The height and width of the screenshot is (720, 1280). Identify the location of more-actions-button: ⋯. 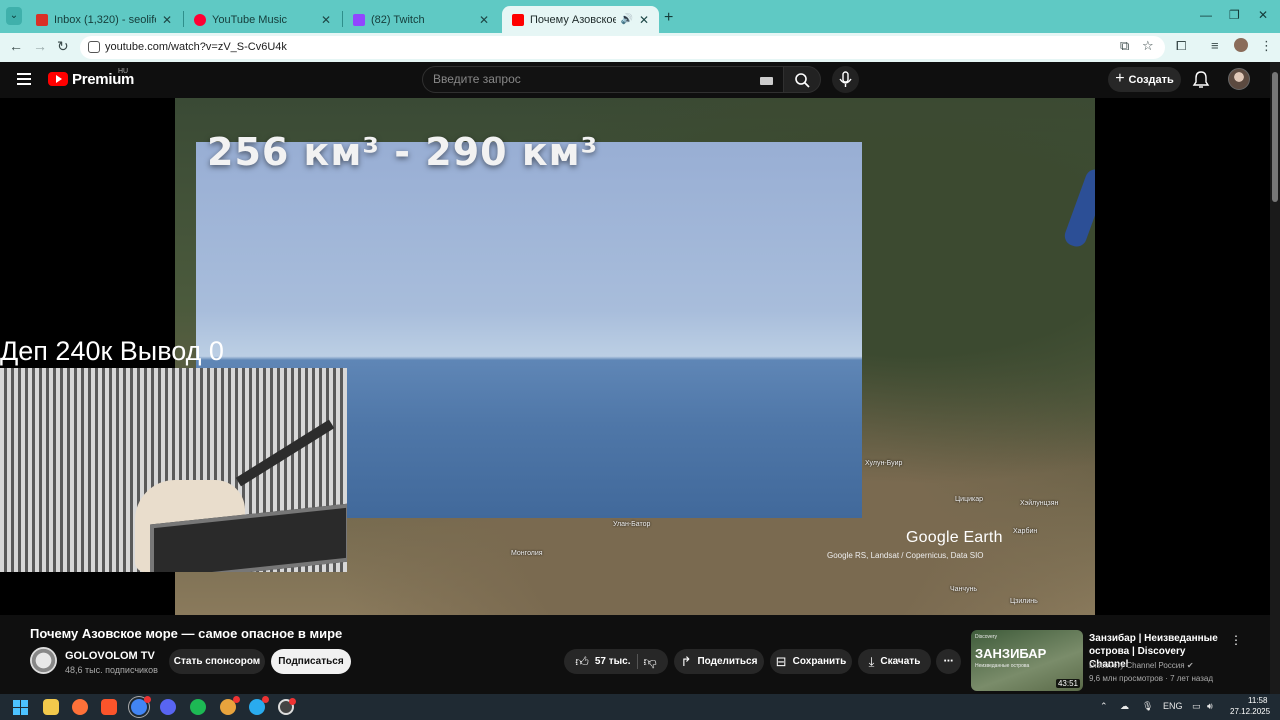
(948, 661).